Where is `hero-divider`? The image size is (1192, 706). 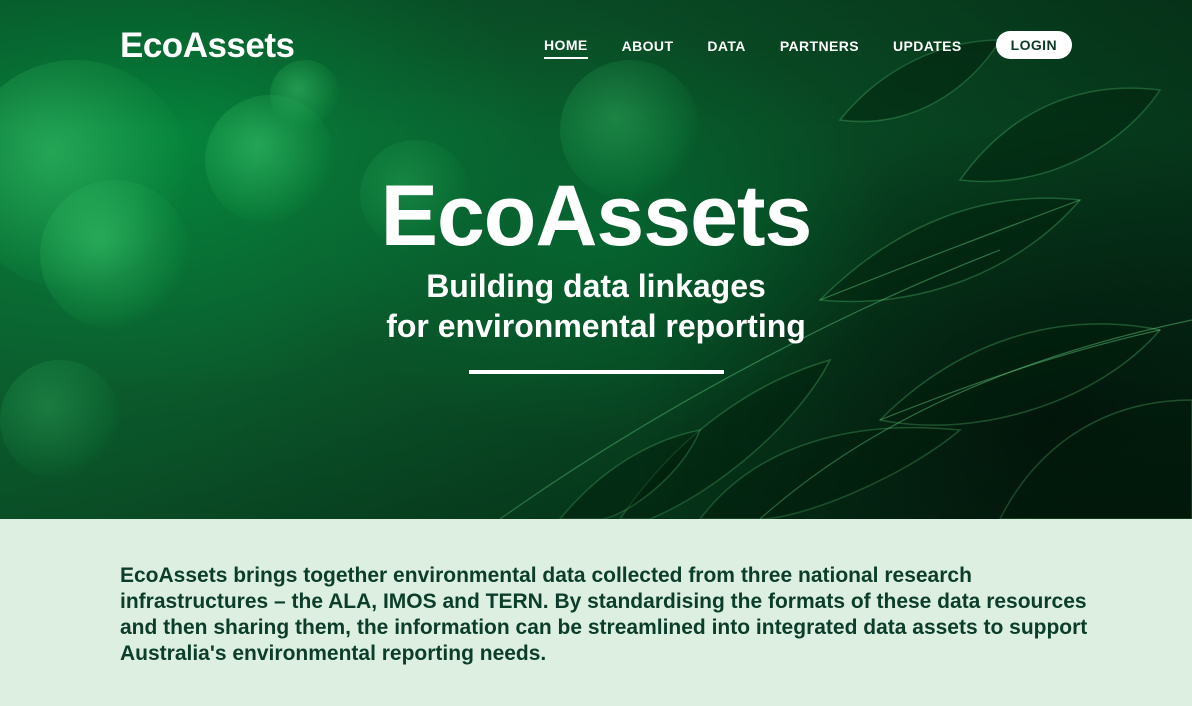
hero-divider is located at coordinates (596, 372).